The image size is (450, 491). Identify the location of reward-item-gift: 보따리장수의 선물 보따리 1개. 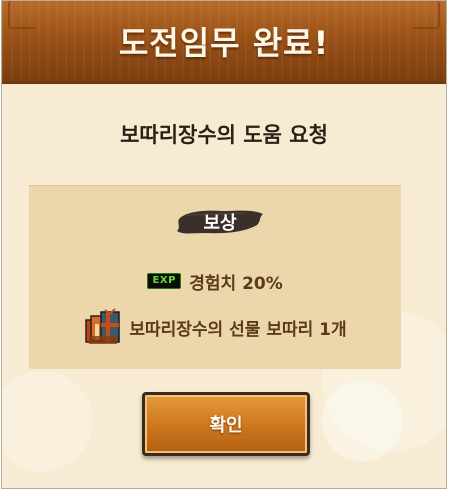
(215, 327).